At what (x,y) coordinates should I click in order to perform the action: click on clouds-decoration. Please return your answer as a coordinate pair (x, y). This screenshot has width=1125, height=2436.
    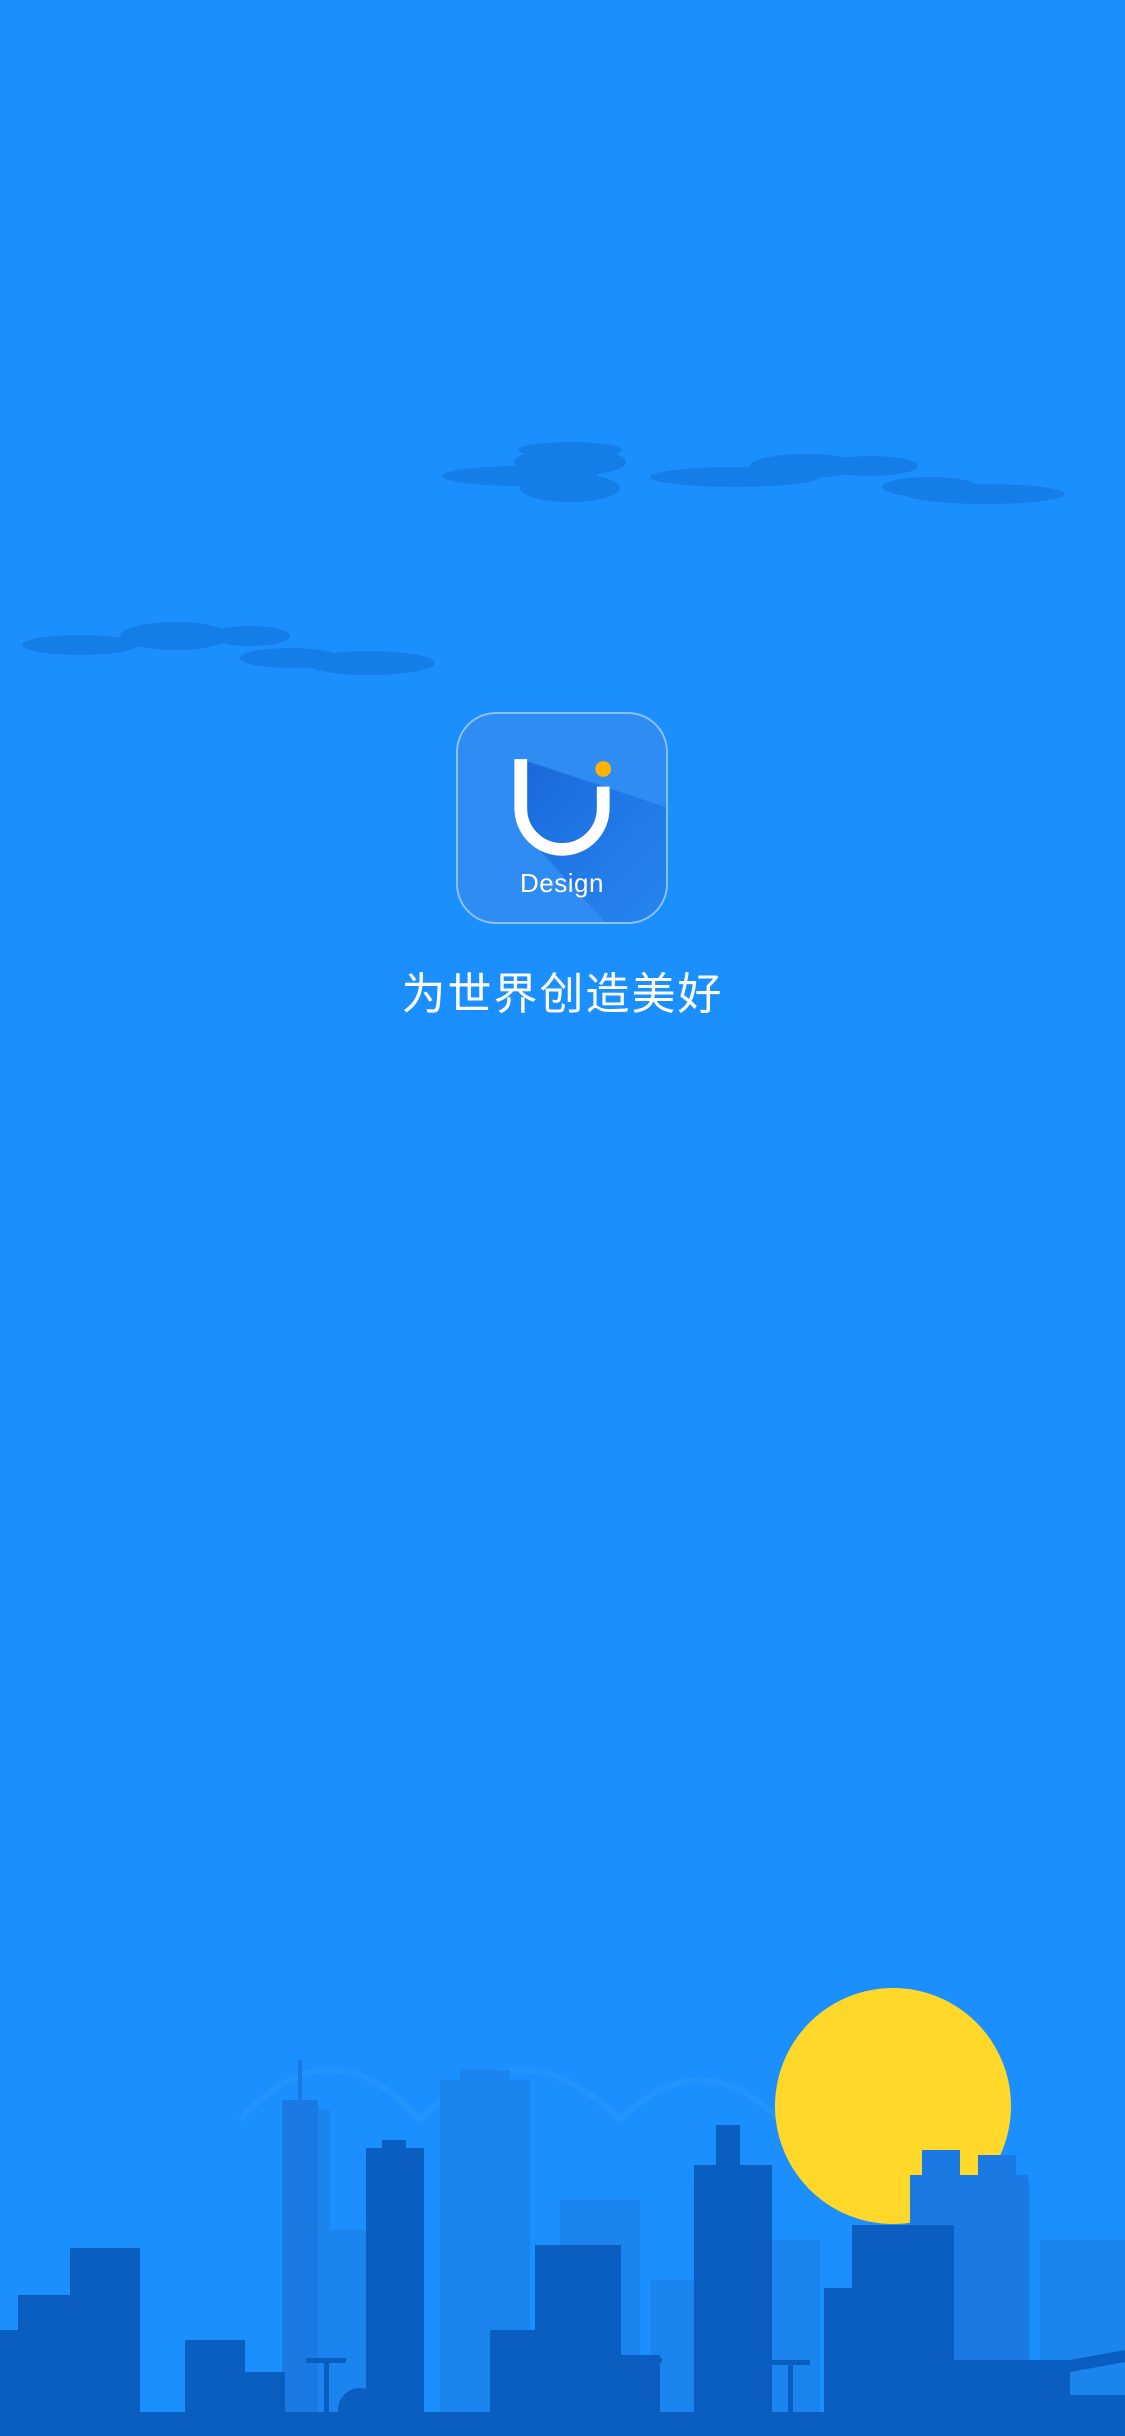
    Looking at the image, I should click on (543, 558).